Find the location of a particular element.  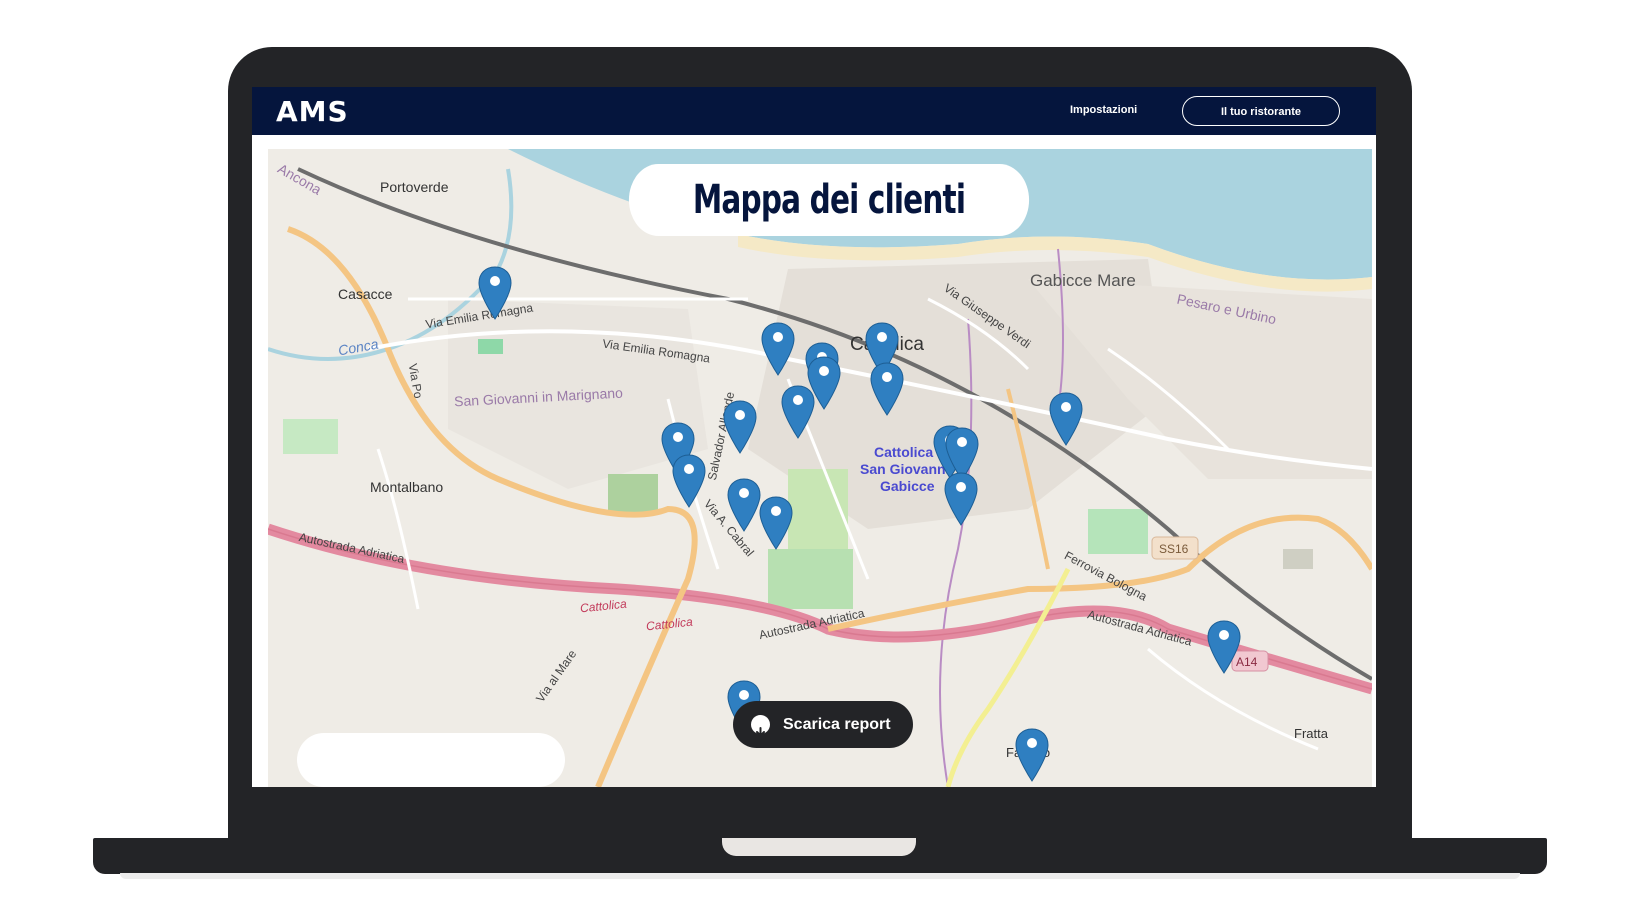

place-label: Fratta is located at coordinates (1311, 733).